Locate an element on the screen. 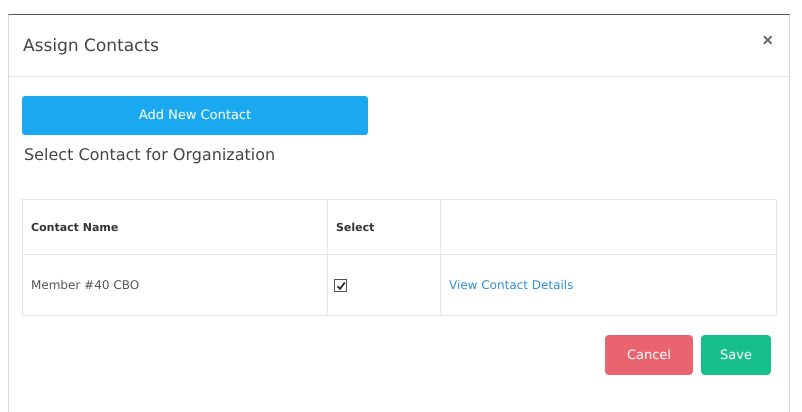 The height and width of the screenshot is (412, 802). section-heading: Select Contact for Organization is located at coordinates (150, 154).